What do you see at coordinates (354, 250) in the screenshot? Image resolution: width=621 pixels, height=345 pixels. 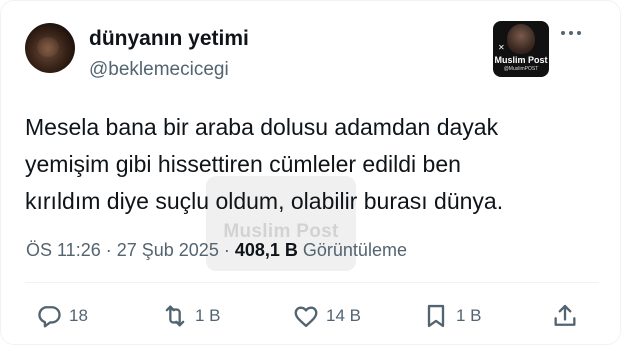 I see `views-label: Görüntüleme` at bounding box center [354, 250].